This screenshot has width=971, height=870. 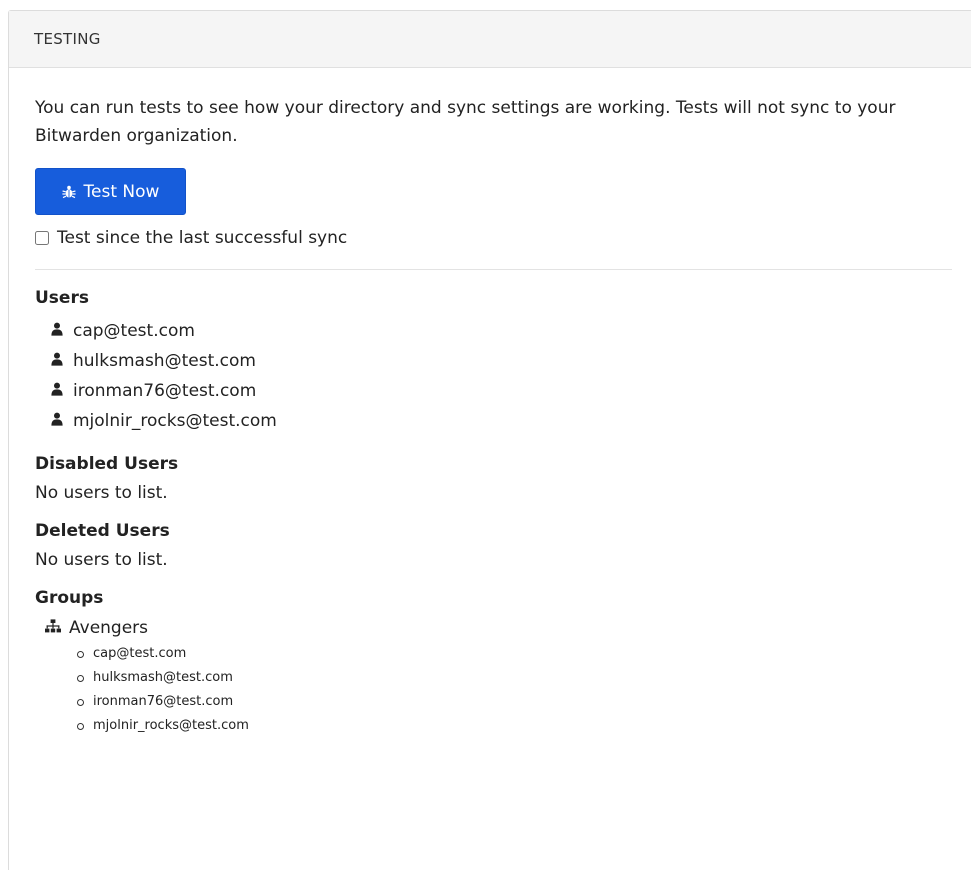 What do you see at coordinates (514, 726) in the screenshot?
I see `group-member-item: mjolnir_rocks@test.com` at bounding box center [514, 726].